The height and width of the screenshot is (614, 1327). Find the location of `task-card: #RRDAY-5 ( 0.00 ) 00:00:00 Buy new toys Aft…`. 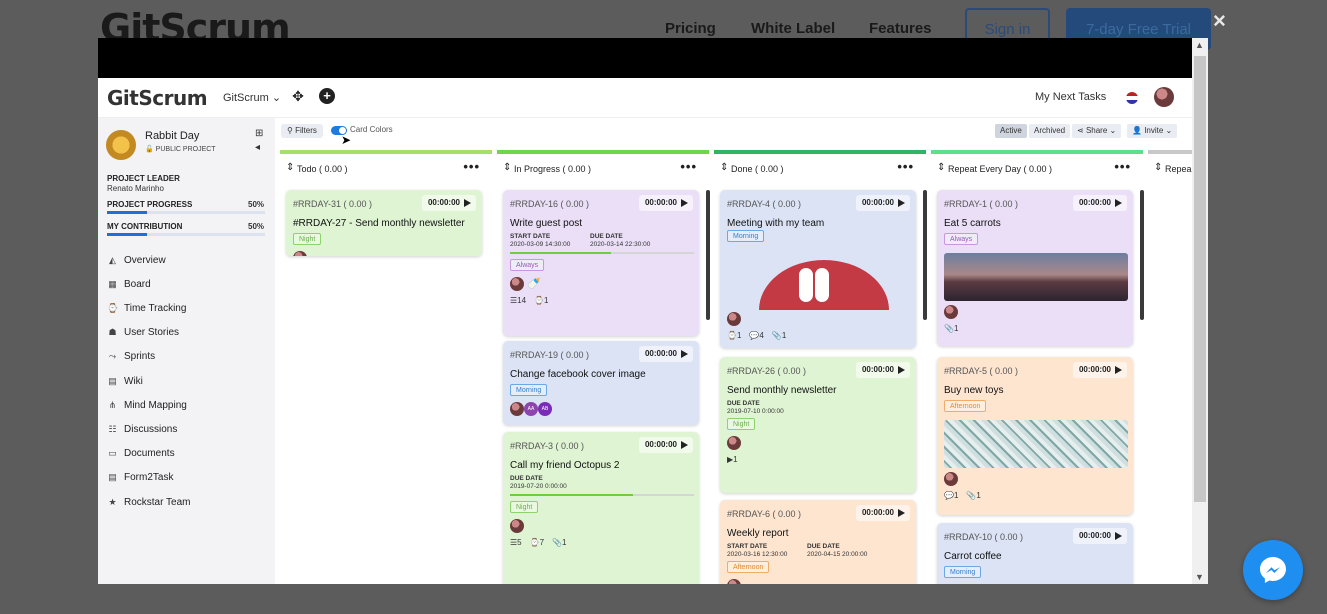

task-card: #RRDAY-5 ( 0.00 ) 00:00:00 Buy new toys Aft… is located at coordinates (1035, 436).